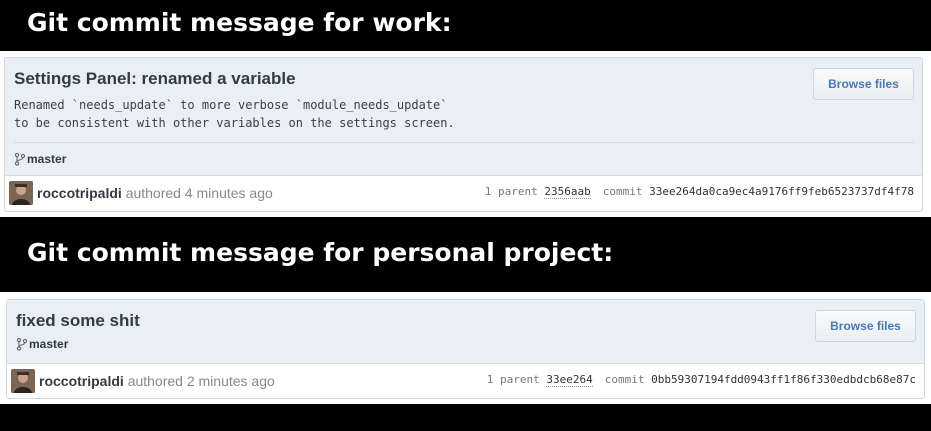 The height and width of the screenshot is (431, 931). I want to click on authored-time: authored 4 minutes ago, so click(199, 193).